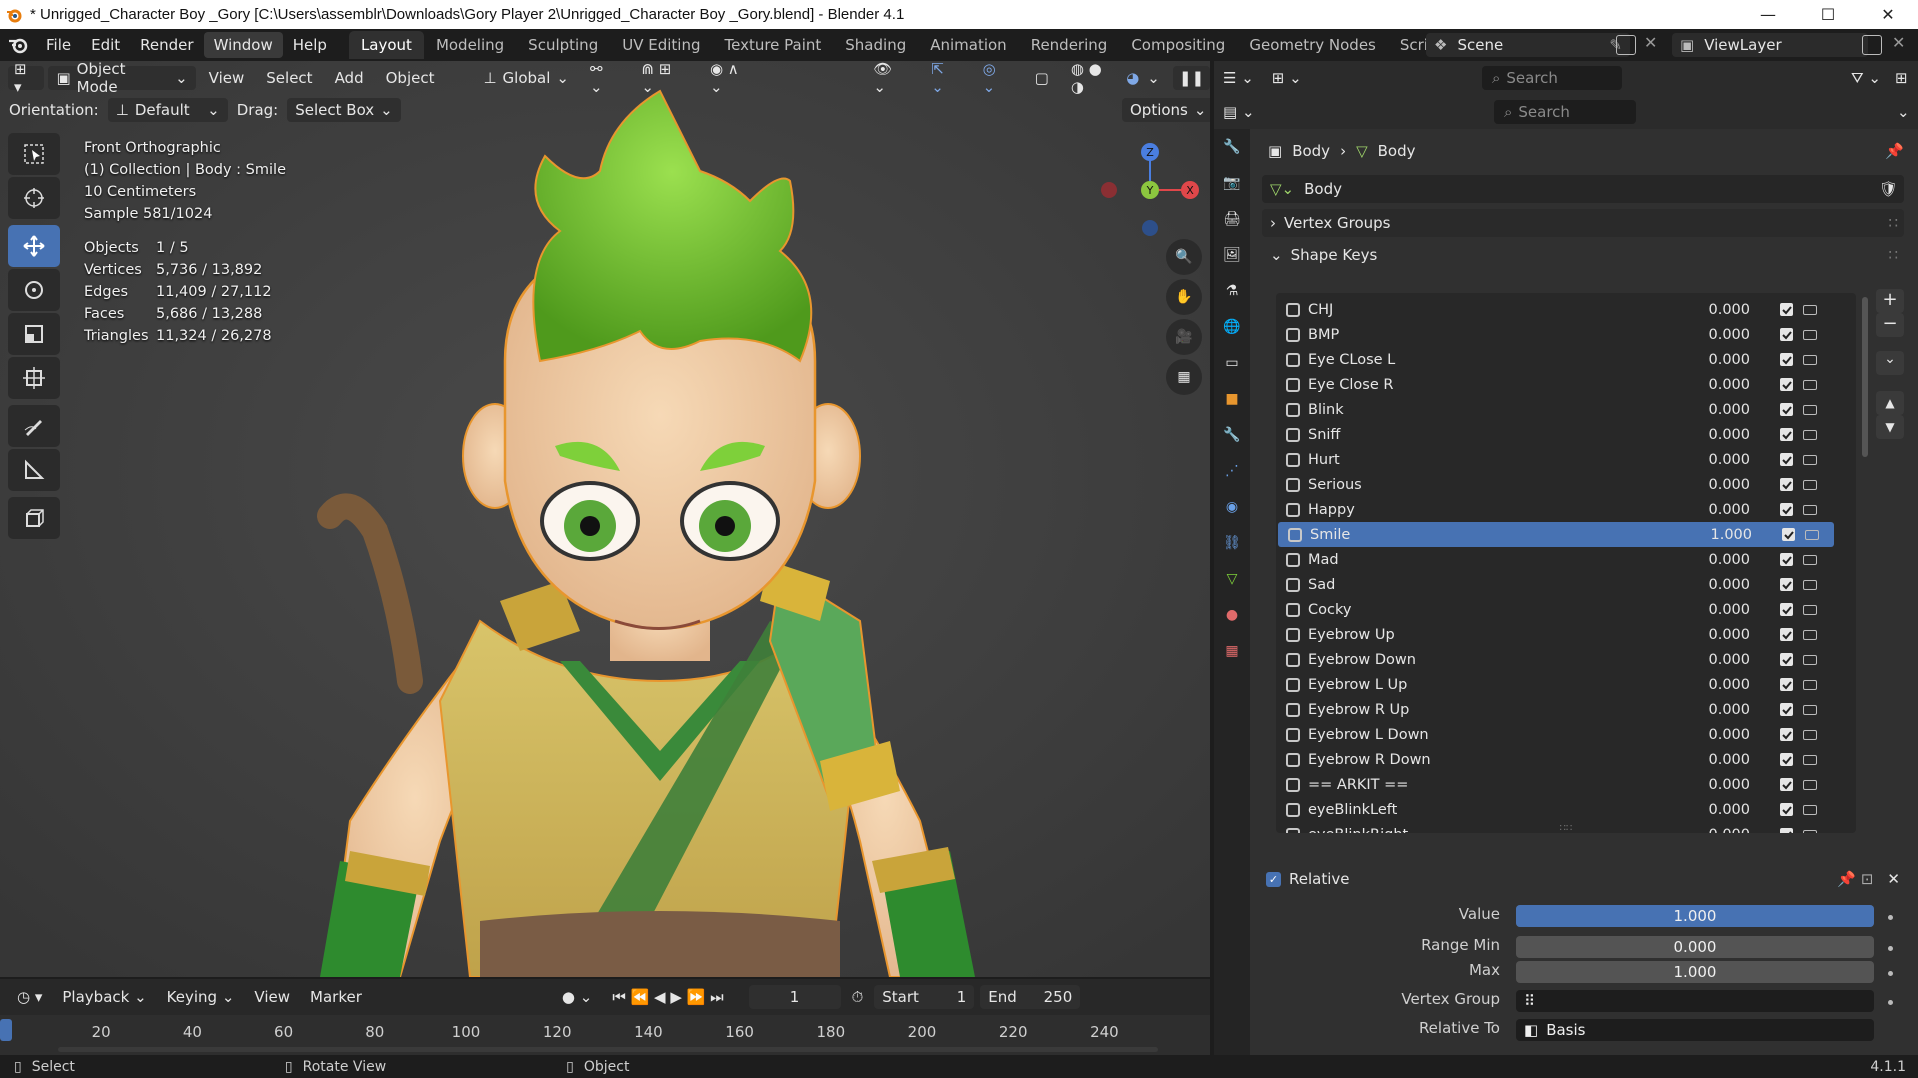 This screenshot has height=1078, width=1918. I want to click on scene-selector: ❖ Scene ✎, so click(1528, 45).